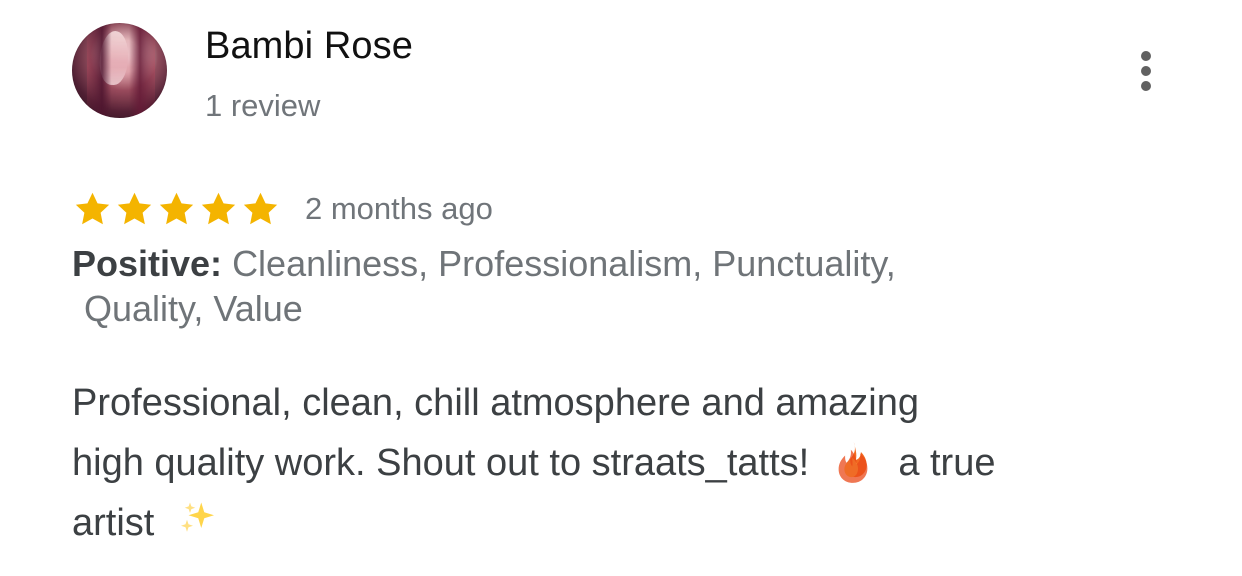 This screenshot has height=576, width=1242. Describe the element at coordinates (309, 46) in the screenshot. I see `reviewer-name: Bambi Rose` at that location.